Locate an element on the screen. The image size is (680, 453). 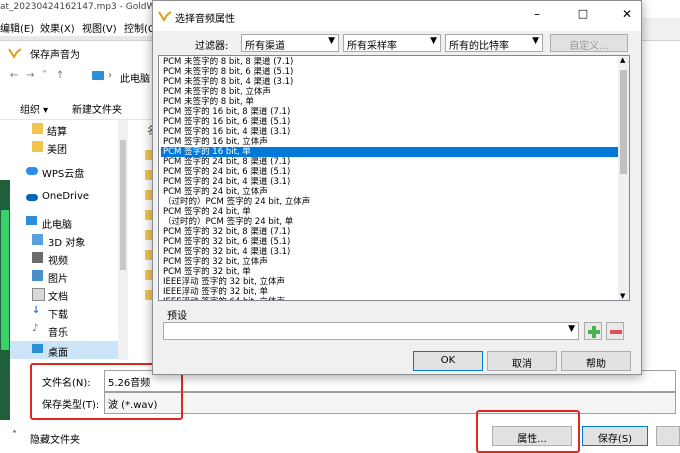
attributes-title-bar: 选择音频属性 – □ ✕ is located at coordinates (397, 16).